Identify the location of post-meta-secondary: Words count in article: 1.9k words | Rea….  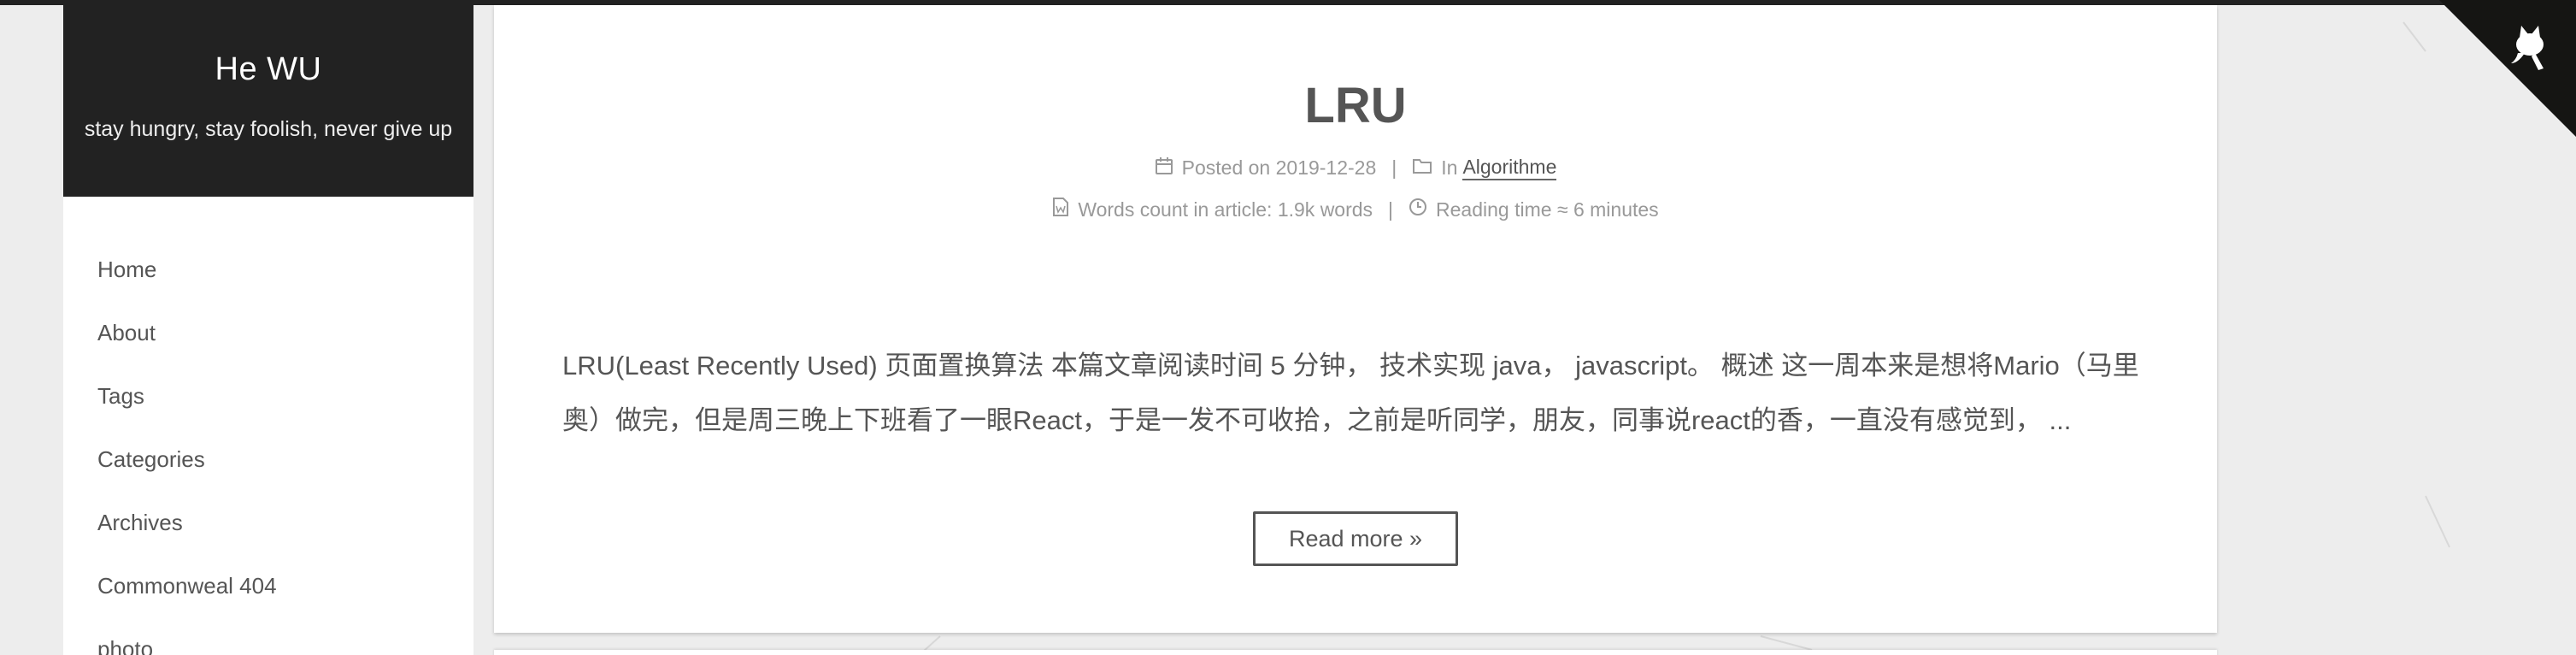
(1355, 209).